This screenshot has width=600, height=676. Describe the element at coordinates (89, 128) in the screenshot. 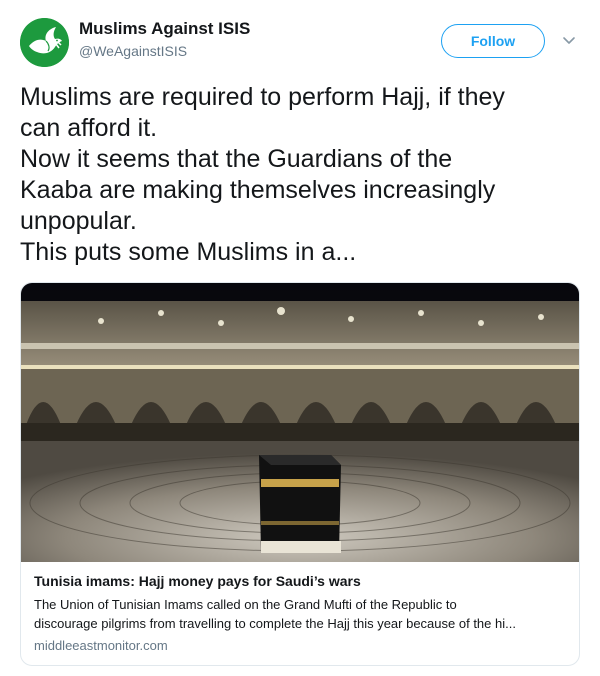

I see `tweet-text-line: can afford it.` at that location.